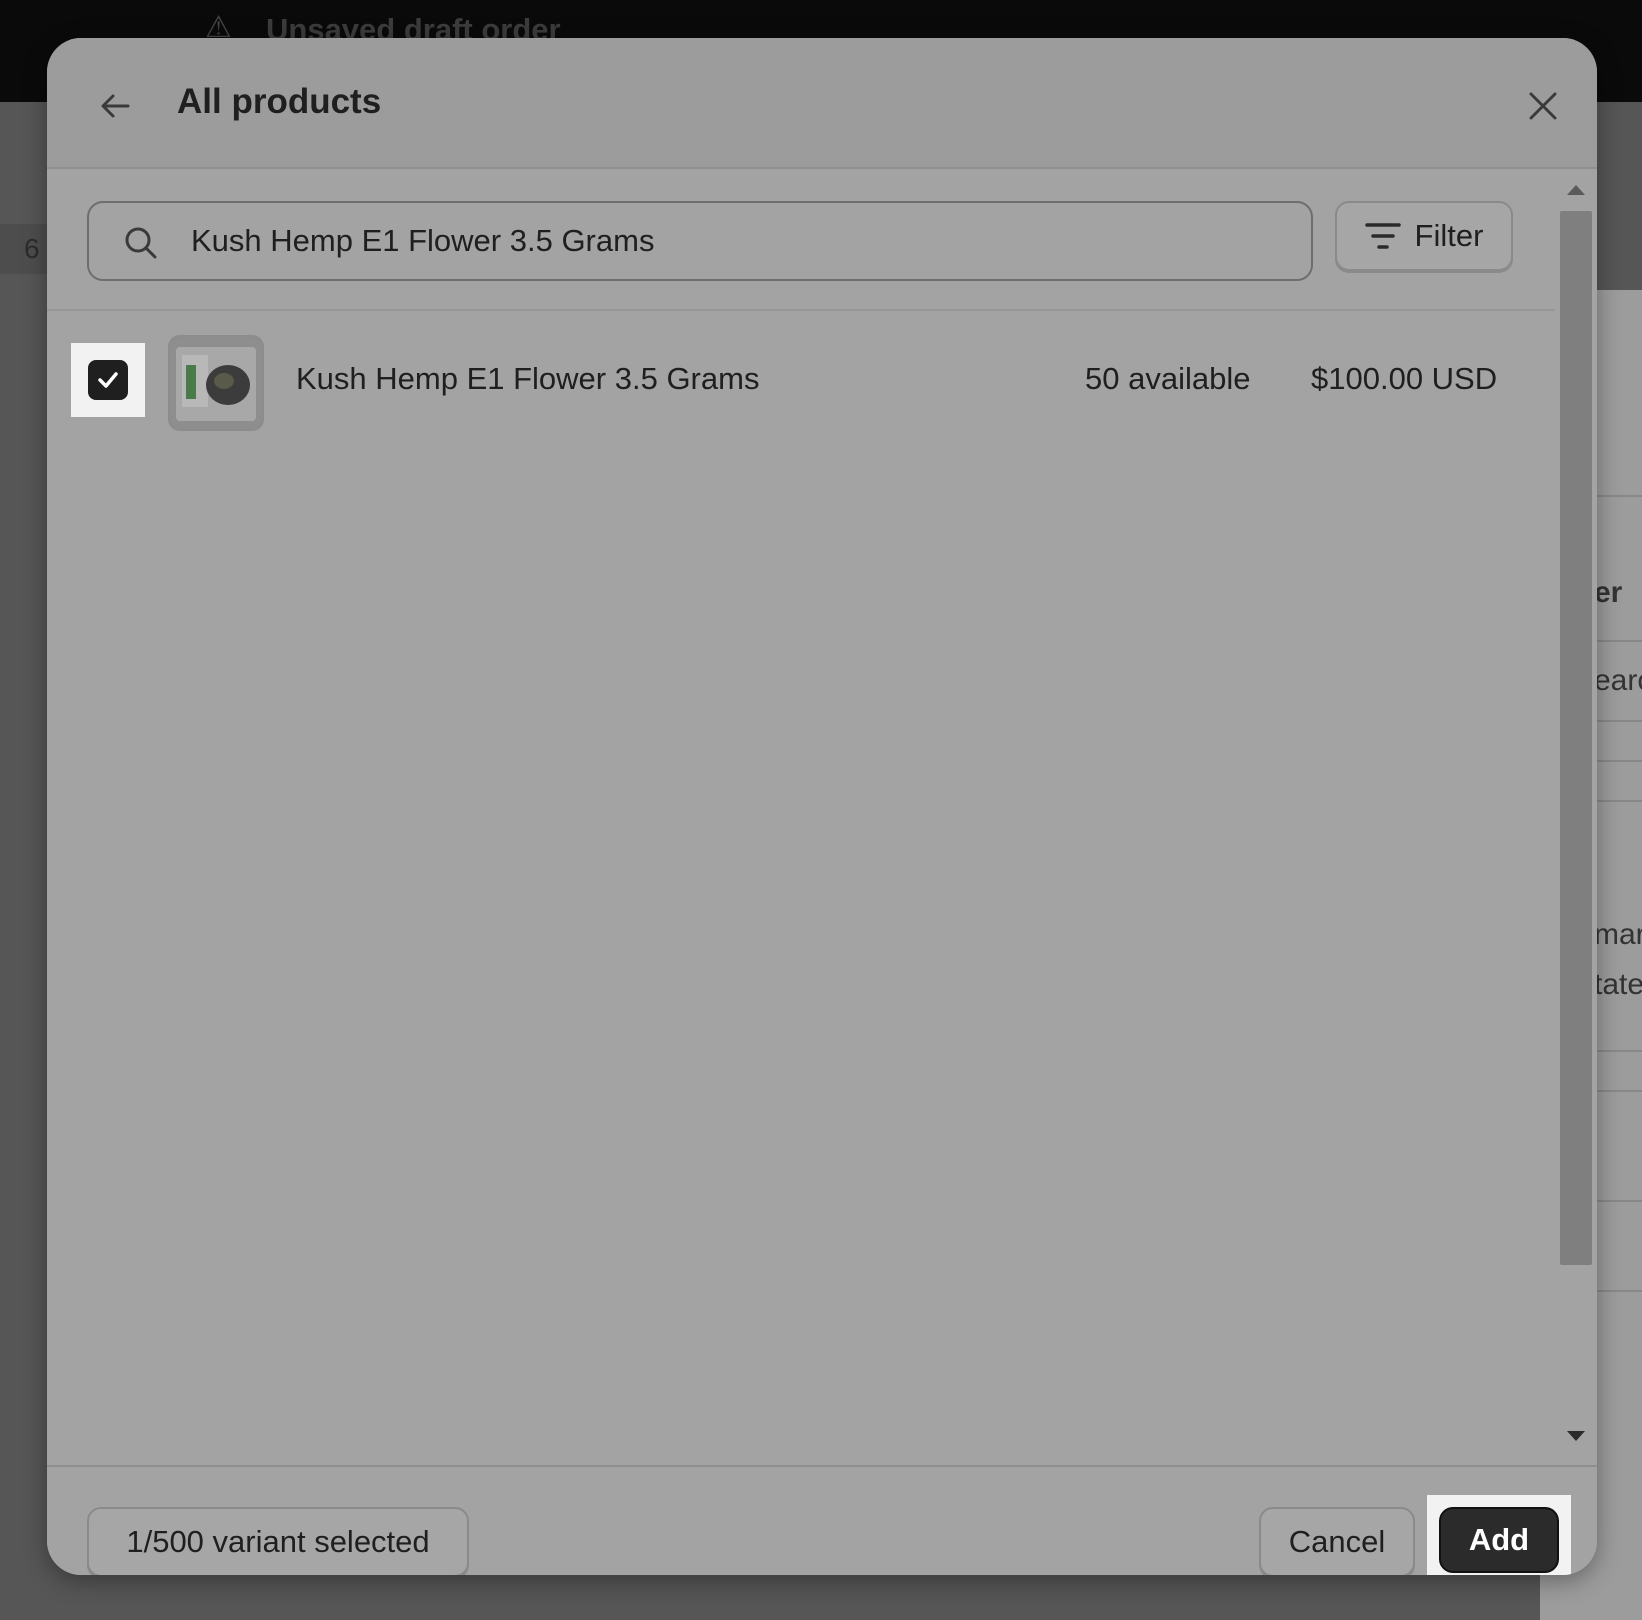 The width and height of the screenshot is (1642, 1620). What do you see at coordinates (1618, 934) in the screenshot?
I see `background-text: mar` at bounding box center [1618, 934].